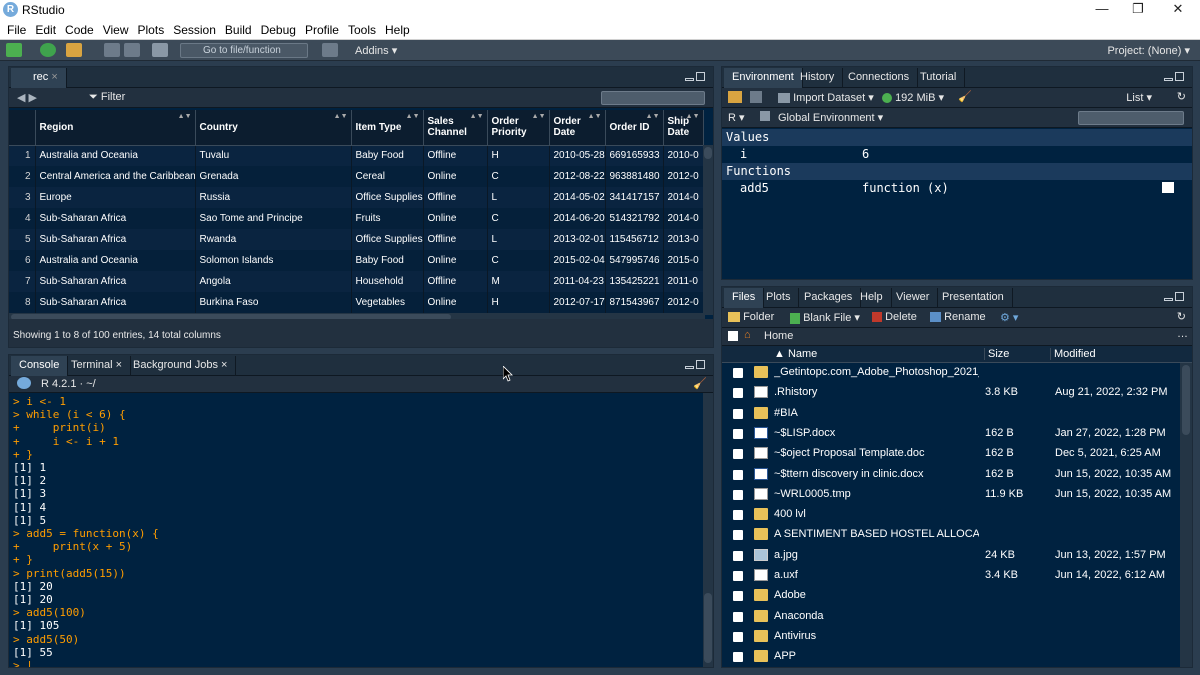 The image size is (1200, 675). Describe the element at coordinates (1181, 316) in the screenshot. I see `refresh-files-icon: ↻` at that location.